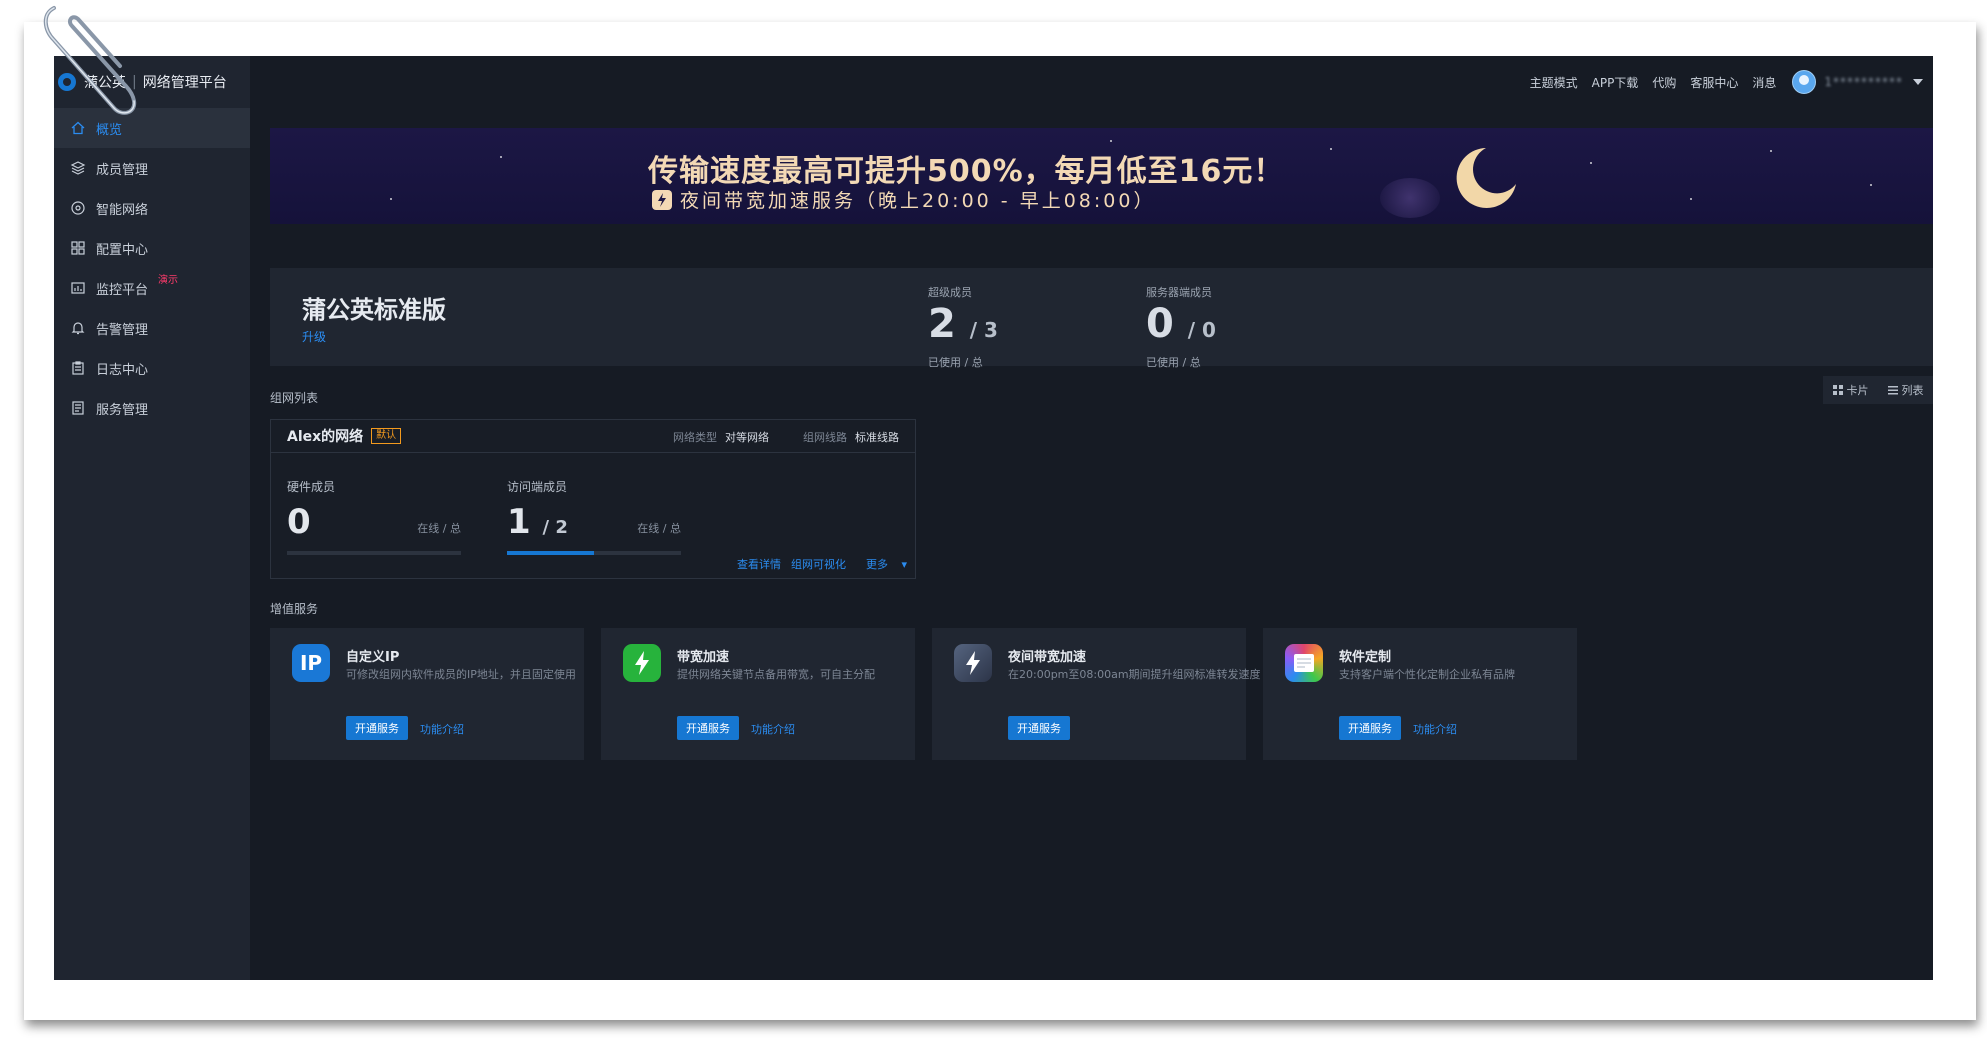  What do you see at coordinates (78, 288) in the screenshot?
I see `monitor-icon` at bounding box center [78, 288].